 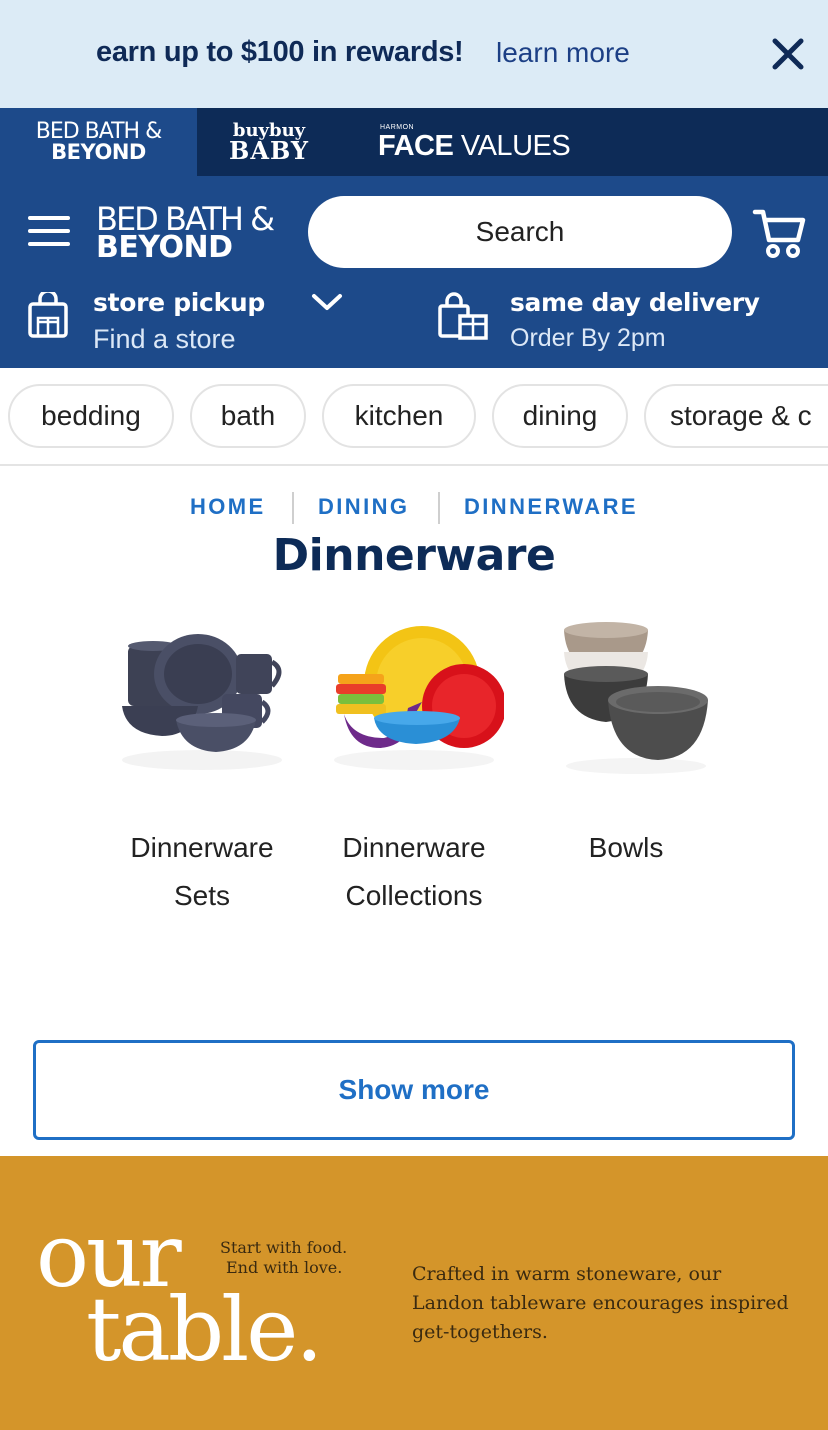 What do you see at coordinates (269, 150) in the screenshot?
I see `brand-baby-line2: BABY` at bounding box center [269, 150].